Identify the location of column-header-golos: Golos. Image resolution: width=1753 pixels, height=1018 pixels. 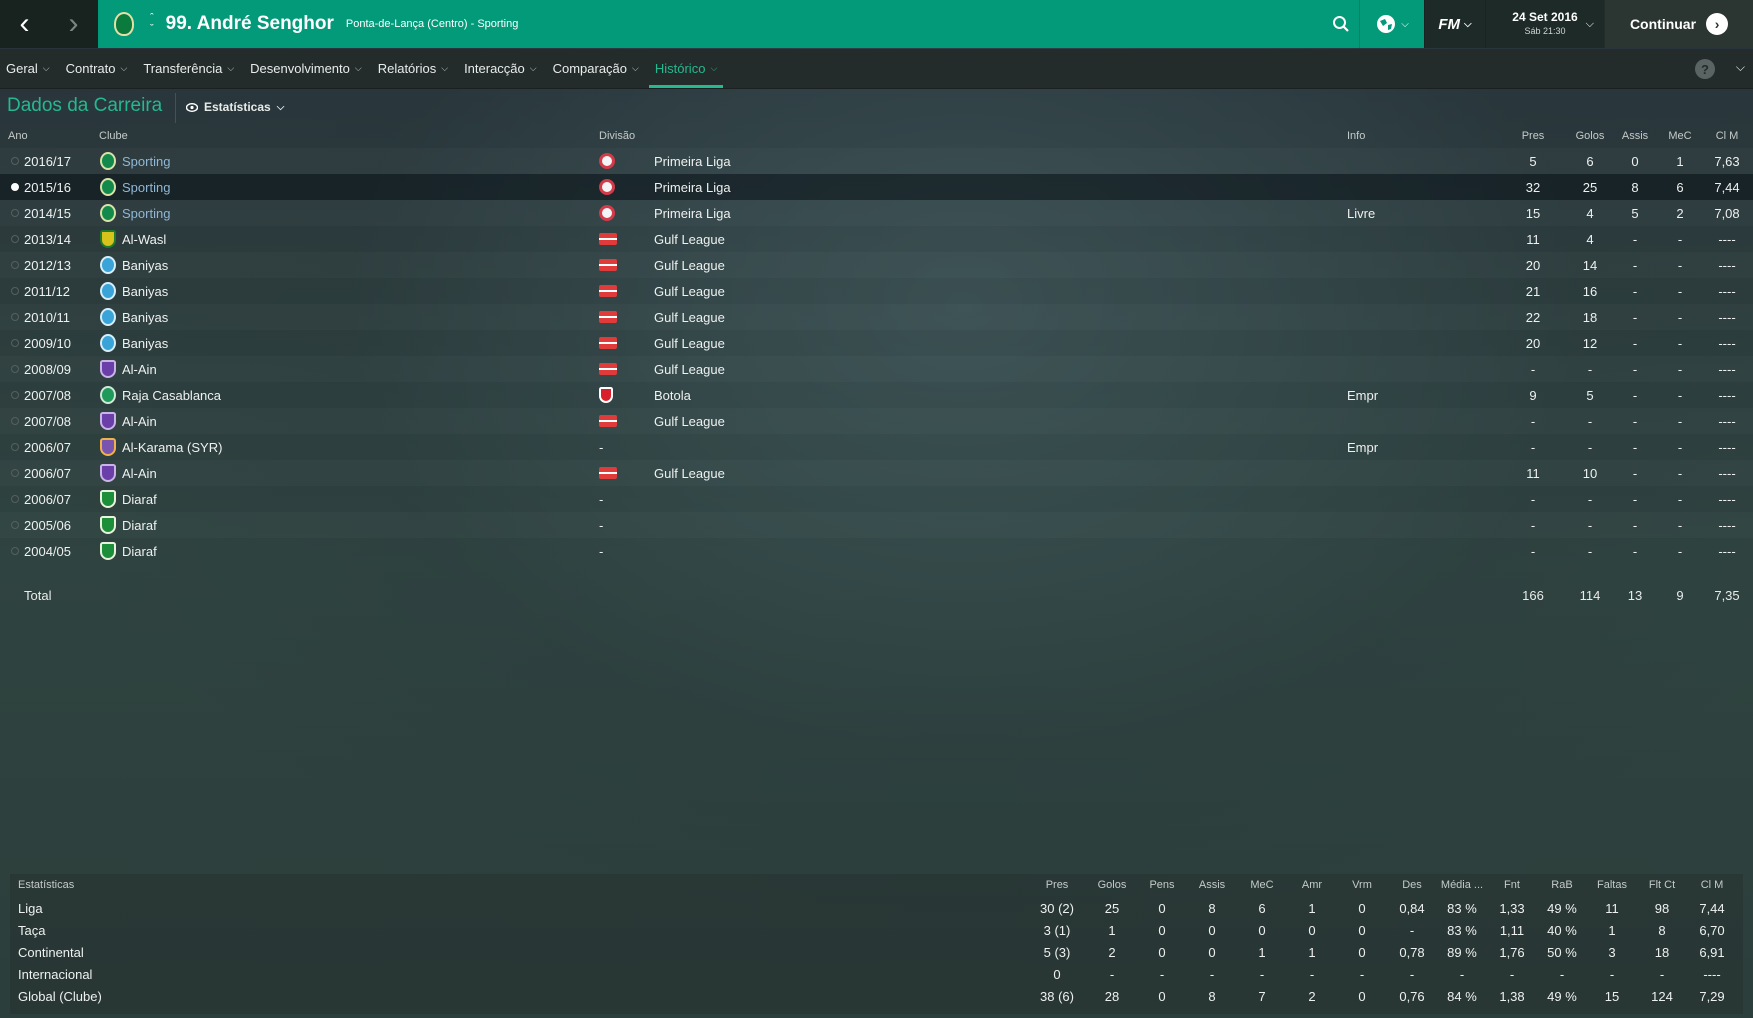
(1590, 136).